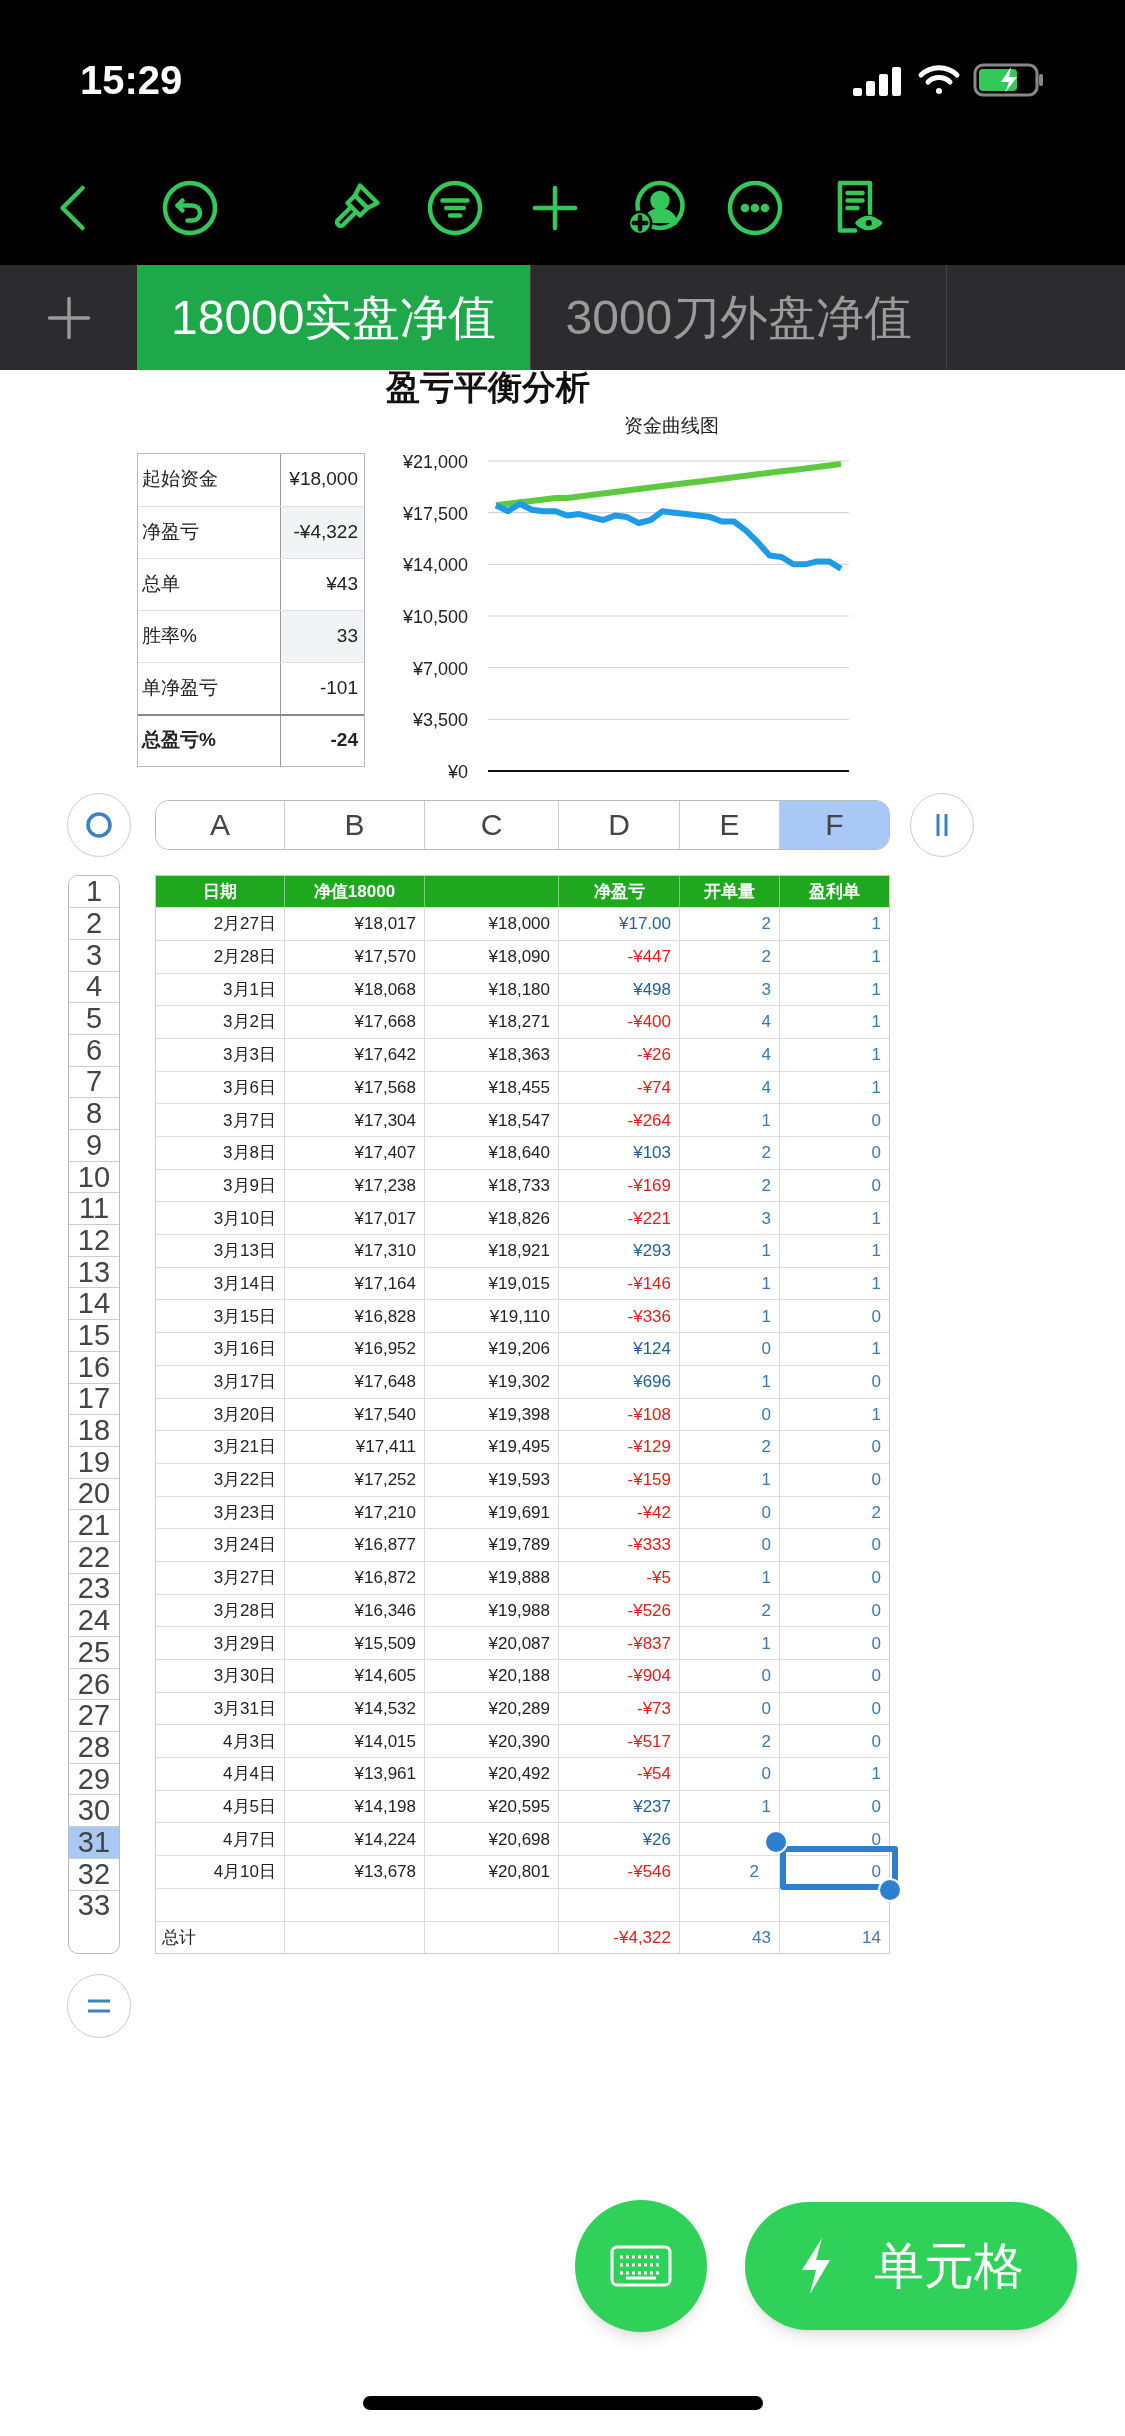 The image size is (1125, 2436). I want to click on table-cell-text: 43, so click(761, 1937).